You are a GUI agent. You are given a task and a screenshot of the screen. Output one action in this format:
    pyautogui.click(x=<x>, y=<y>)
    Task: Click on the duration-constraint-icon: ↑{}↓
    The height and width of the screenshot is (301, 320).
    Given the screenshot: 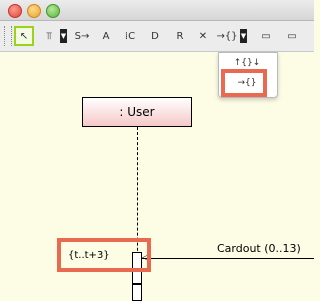 What is the action you would take?
    pyautogui.click(x=247, y=63)
    